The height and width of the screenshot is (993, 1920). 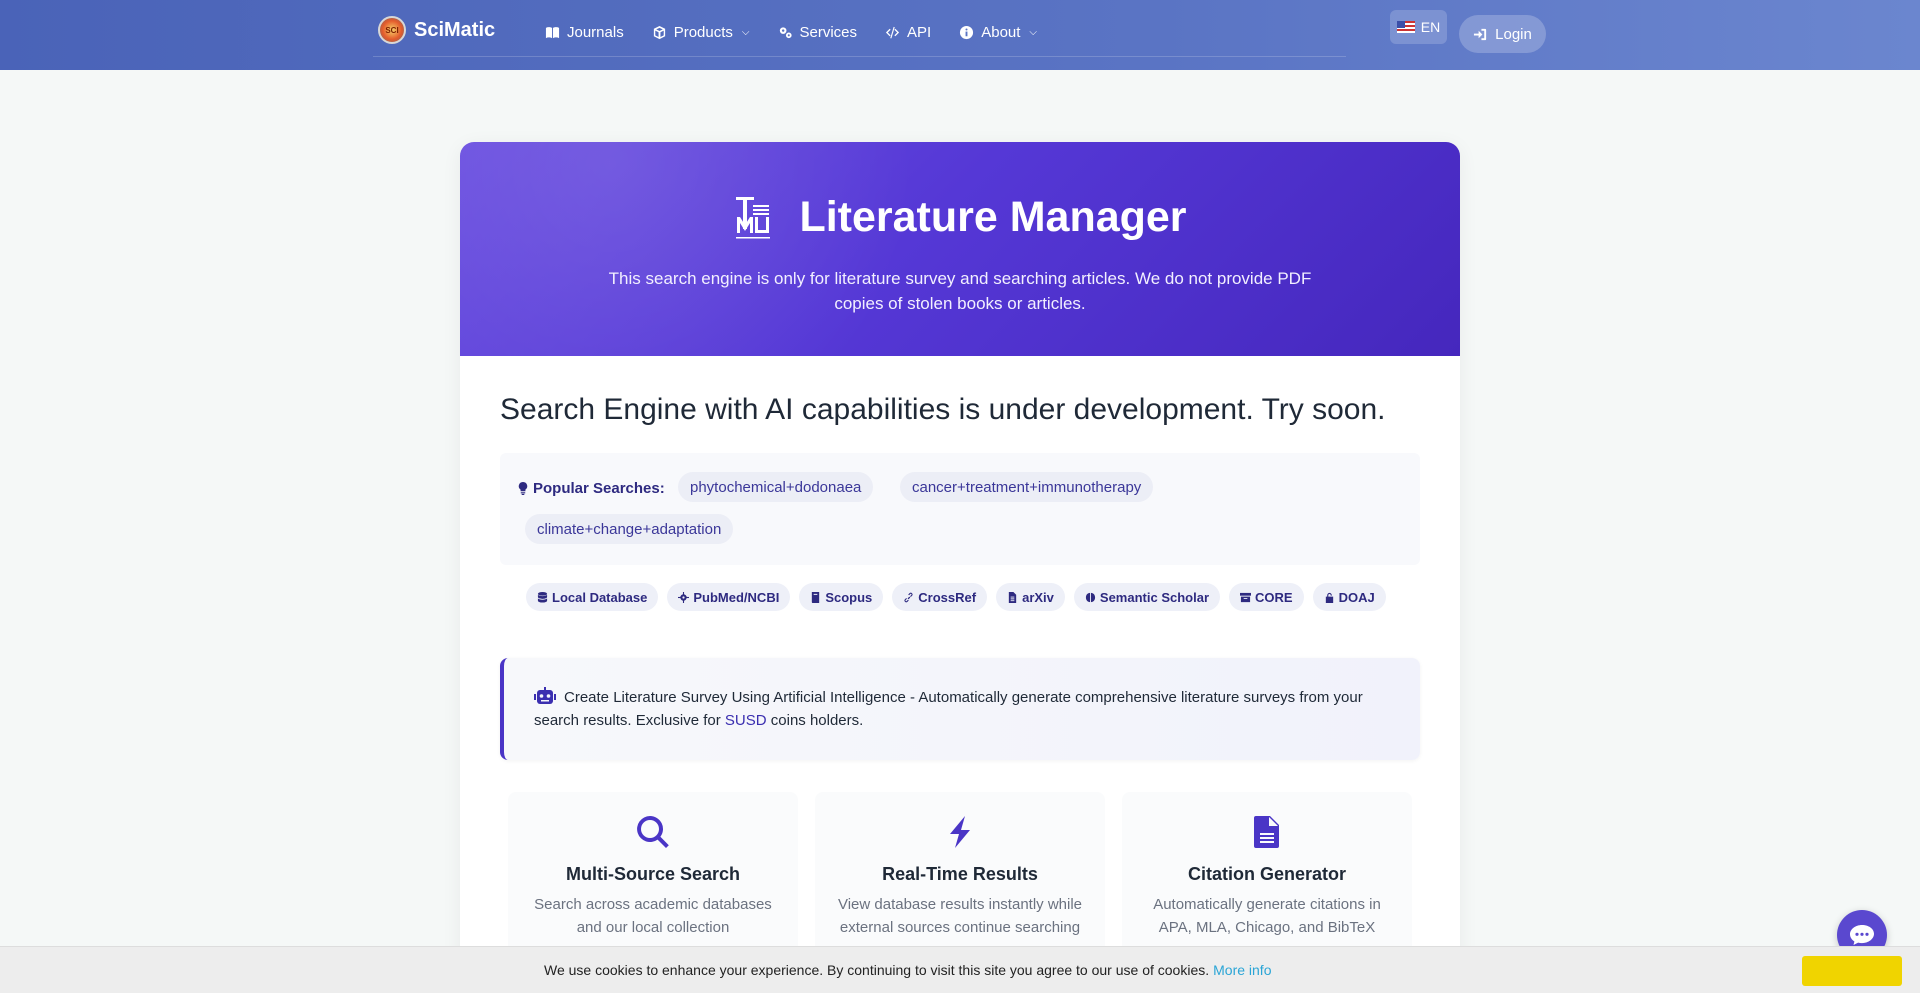 I want to click on source-pubmed: PubMed/NCBI, so click(x=729, y=597).